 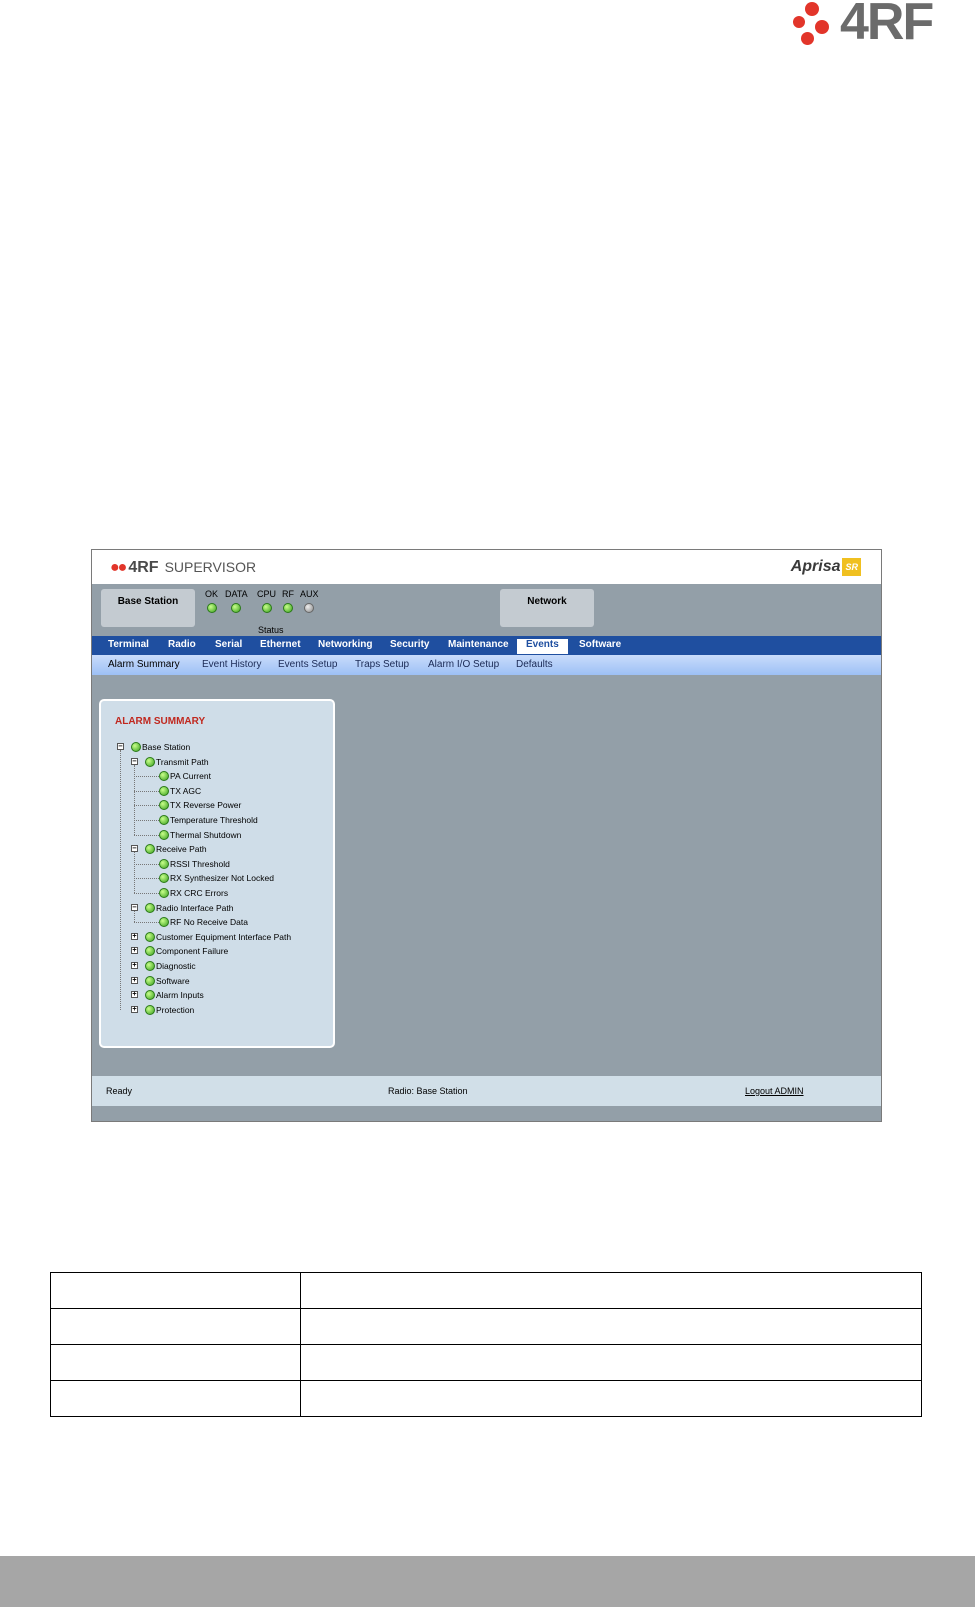 What do you see at coordinates (887, 25) in the screenshot?
I see `page-logo-text: 4RF` at bounding box center [887, 25].